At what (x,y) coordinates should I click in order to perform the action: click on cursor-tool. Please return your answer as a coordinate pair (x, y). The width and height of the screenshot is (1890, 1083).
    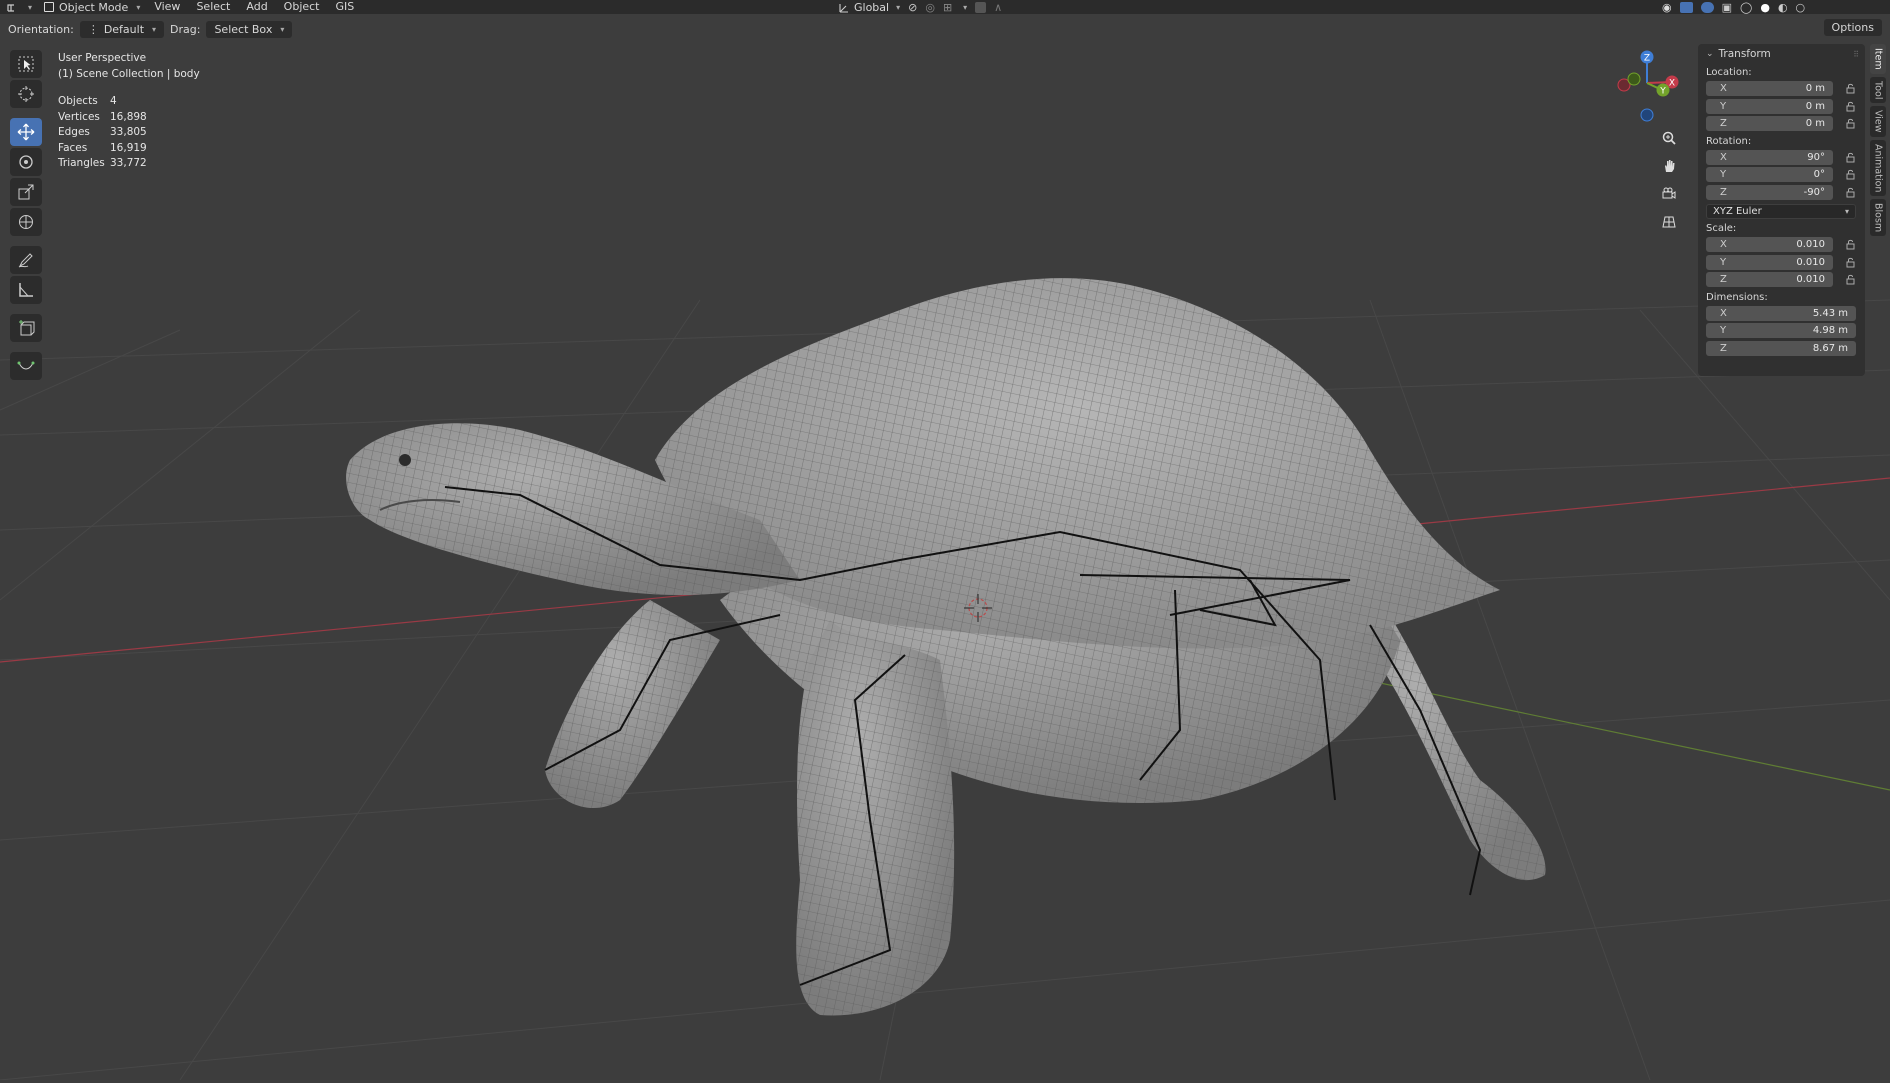
    Looking at the image, I should click on (26, 94).